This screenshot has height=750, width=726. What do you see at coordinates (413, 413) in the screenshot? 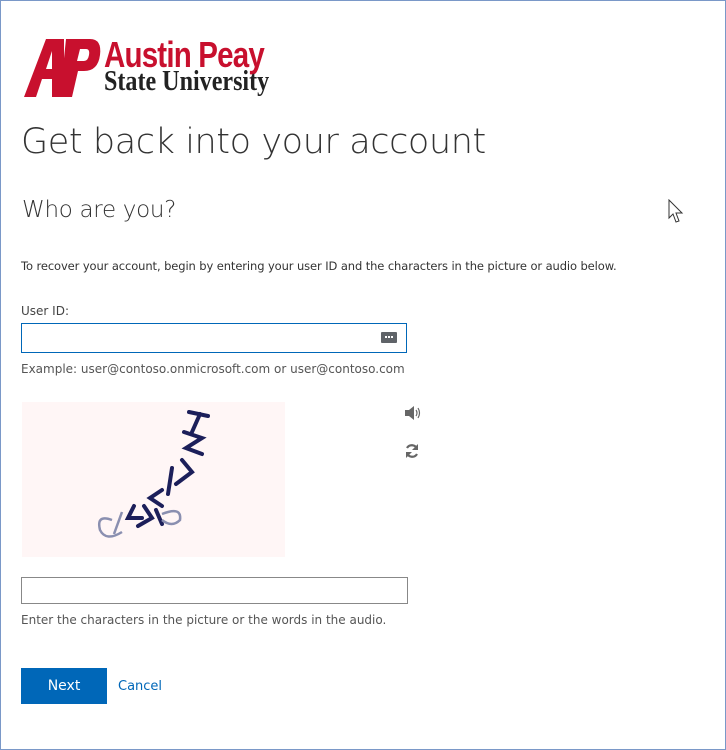
I see `speaker-icon` at bounding box center [413, 413].